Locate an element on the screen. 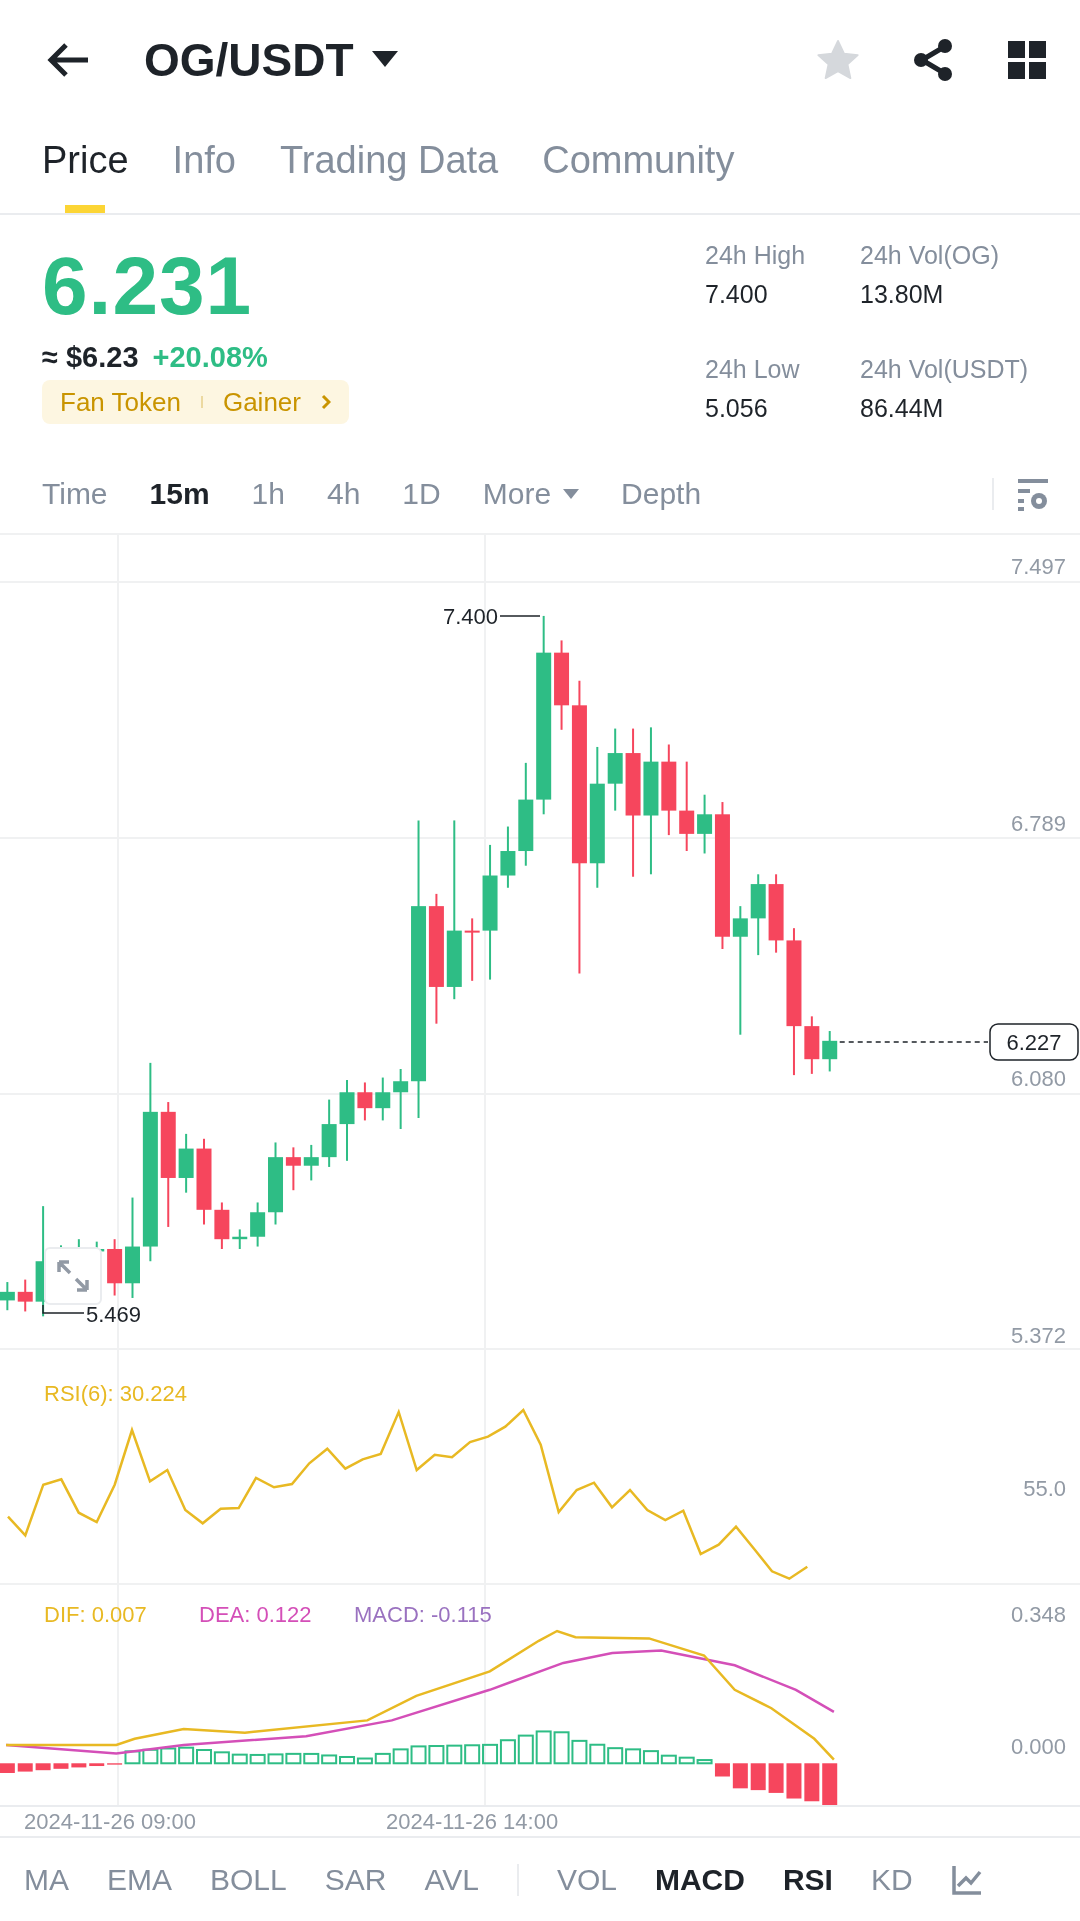  indicator-tab: VOL is located at coordinates (586, 1879).